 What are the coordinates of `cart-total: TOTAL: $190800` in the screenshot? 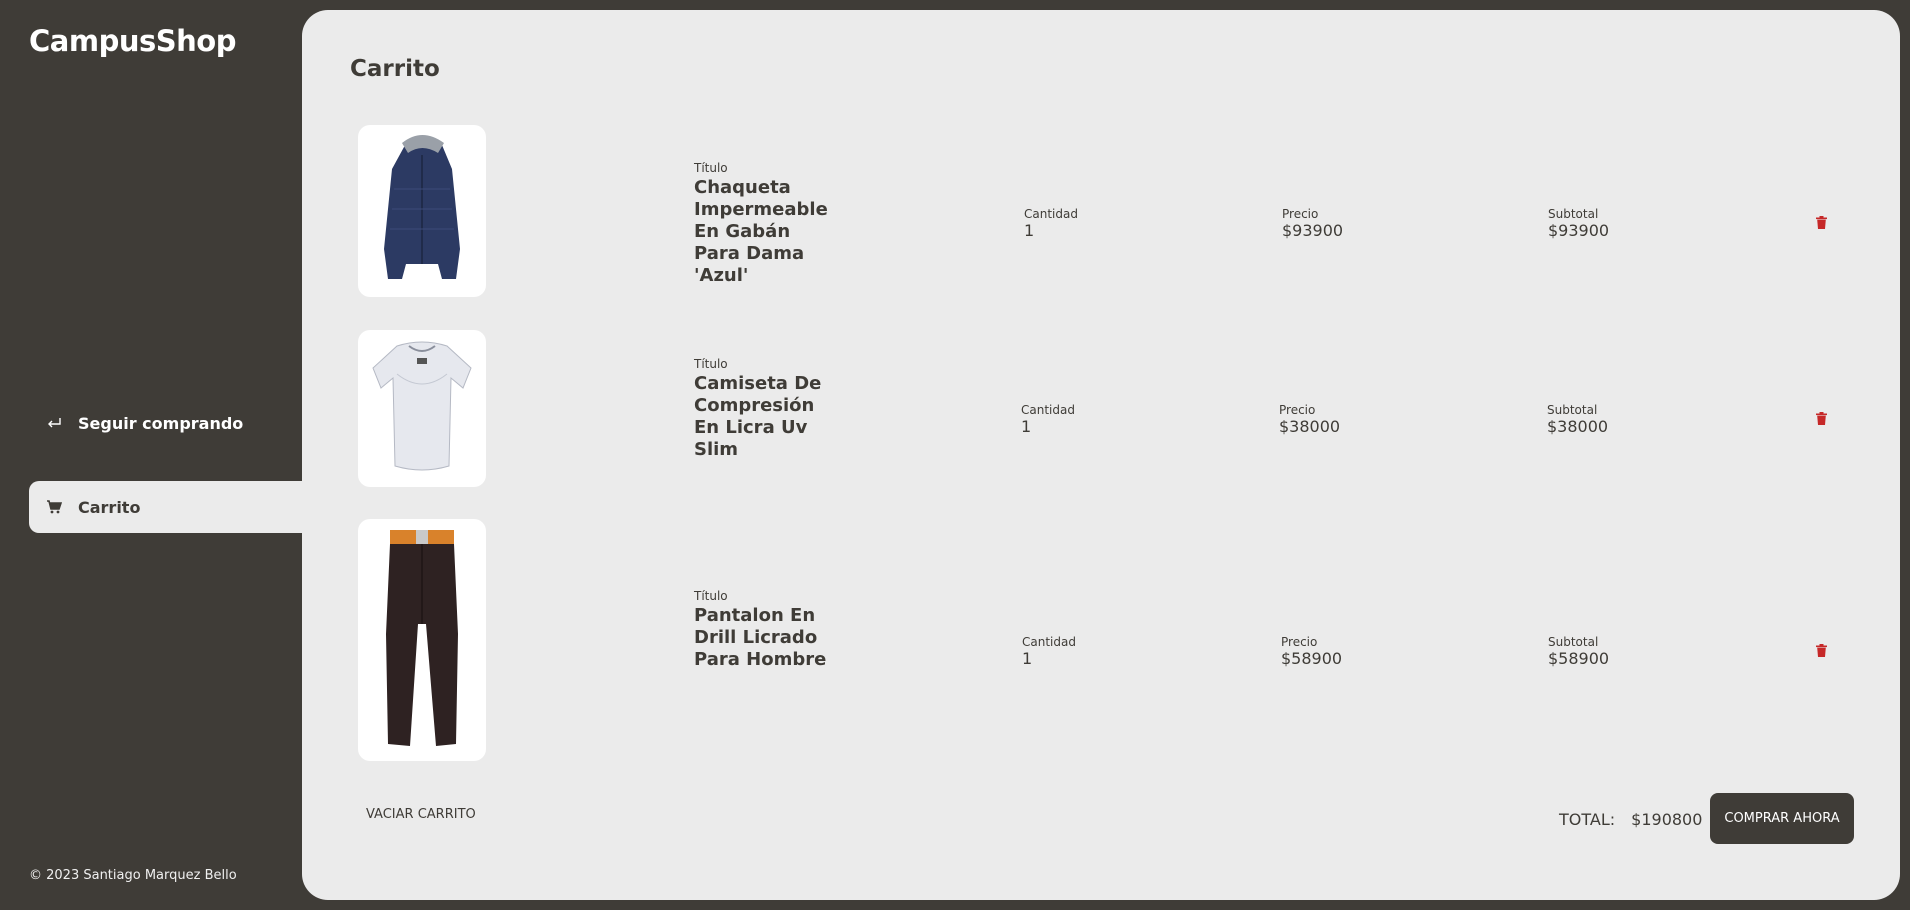 It's located at (1630, 819).